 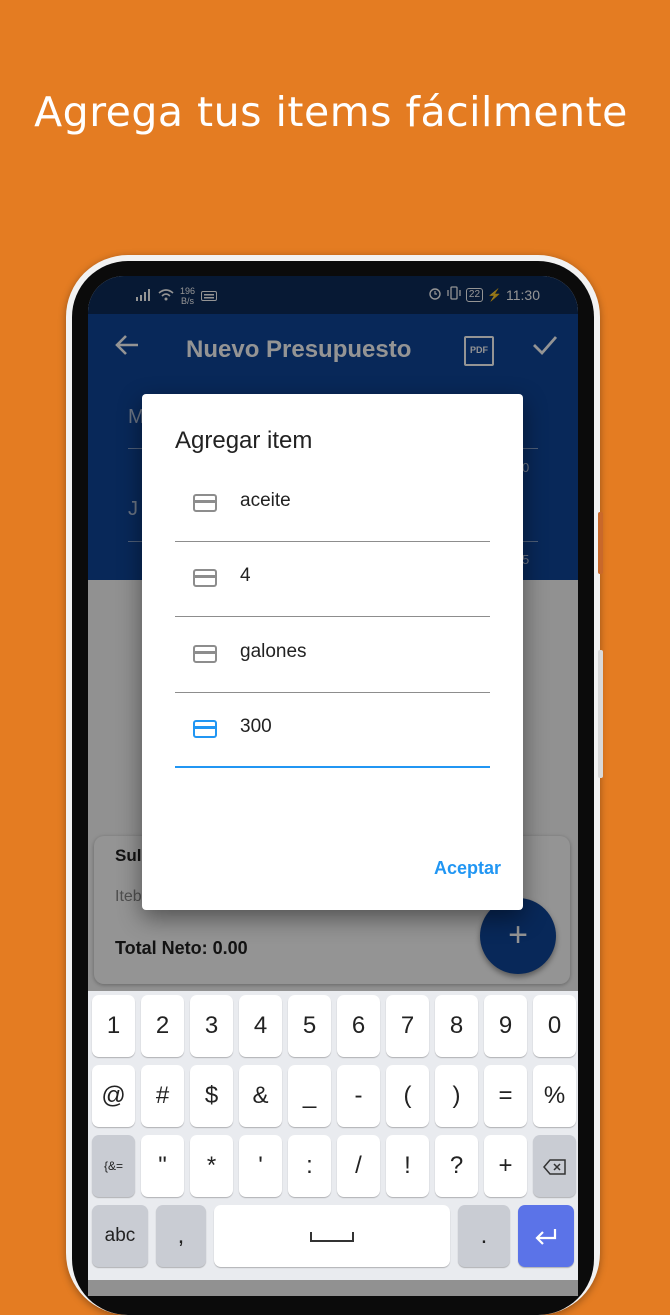 What do you see at coordinates (407, 1096) in the screenshot?
I see `key-open-paren: (` at bounding box center [407, 1096].